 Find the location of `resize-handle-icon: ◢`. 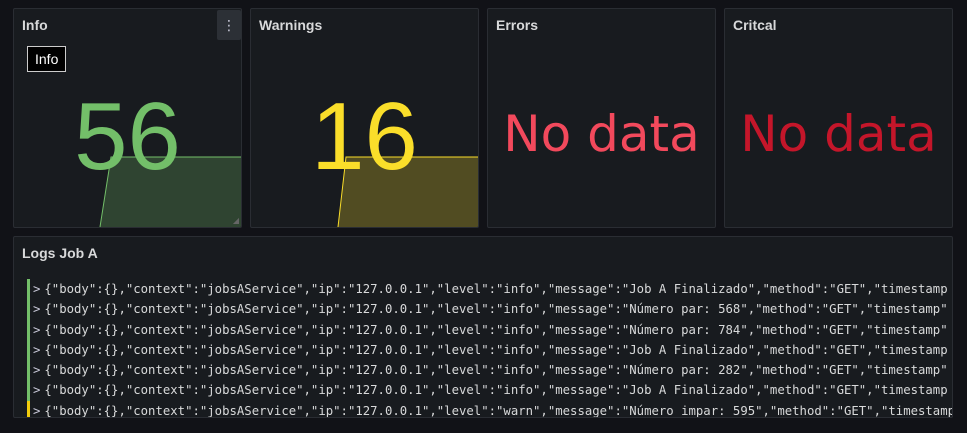

resize-handle-icon: ◢ is located at coordinates (236, 220).